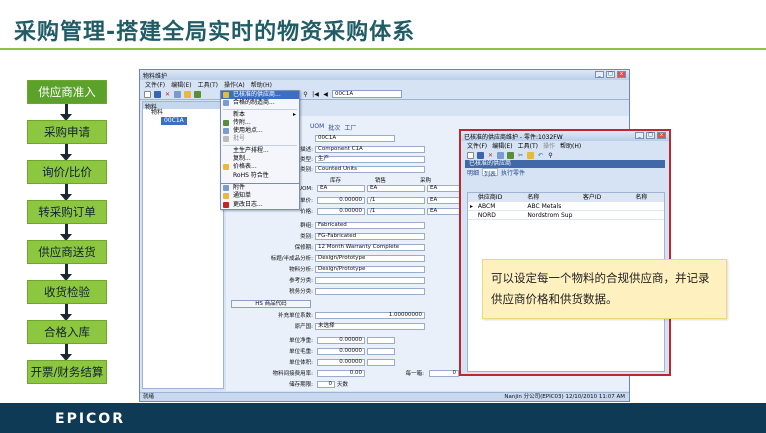 The width and height of the screenshot is (766, 433). Describe the element at coordinates (341, 351) in the screenshot. I see `gross-weight-field: 0.00000` at that location.